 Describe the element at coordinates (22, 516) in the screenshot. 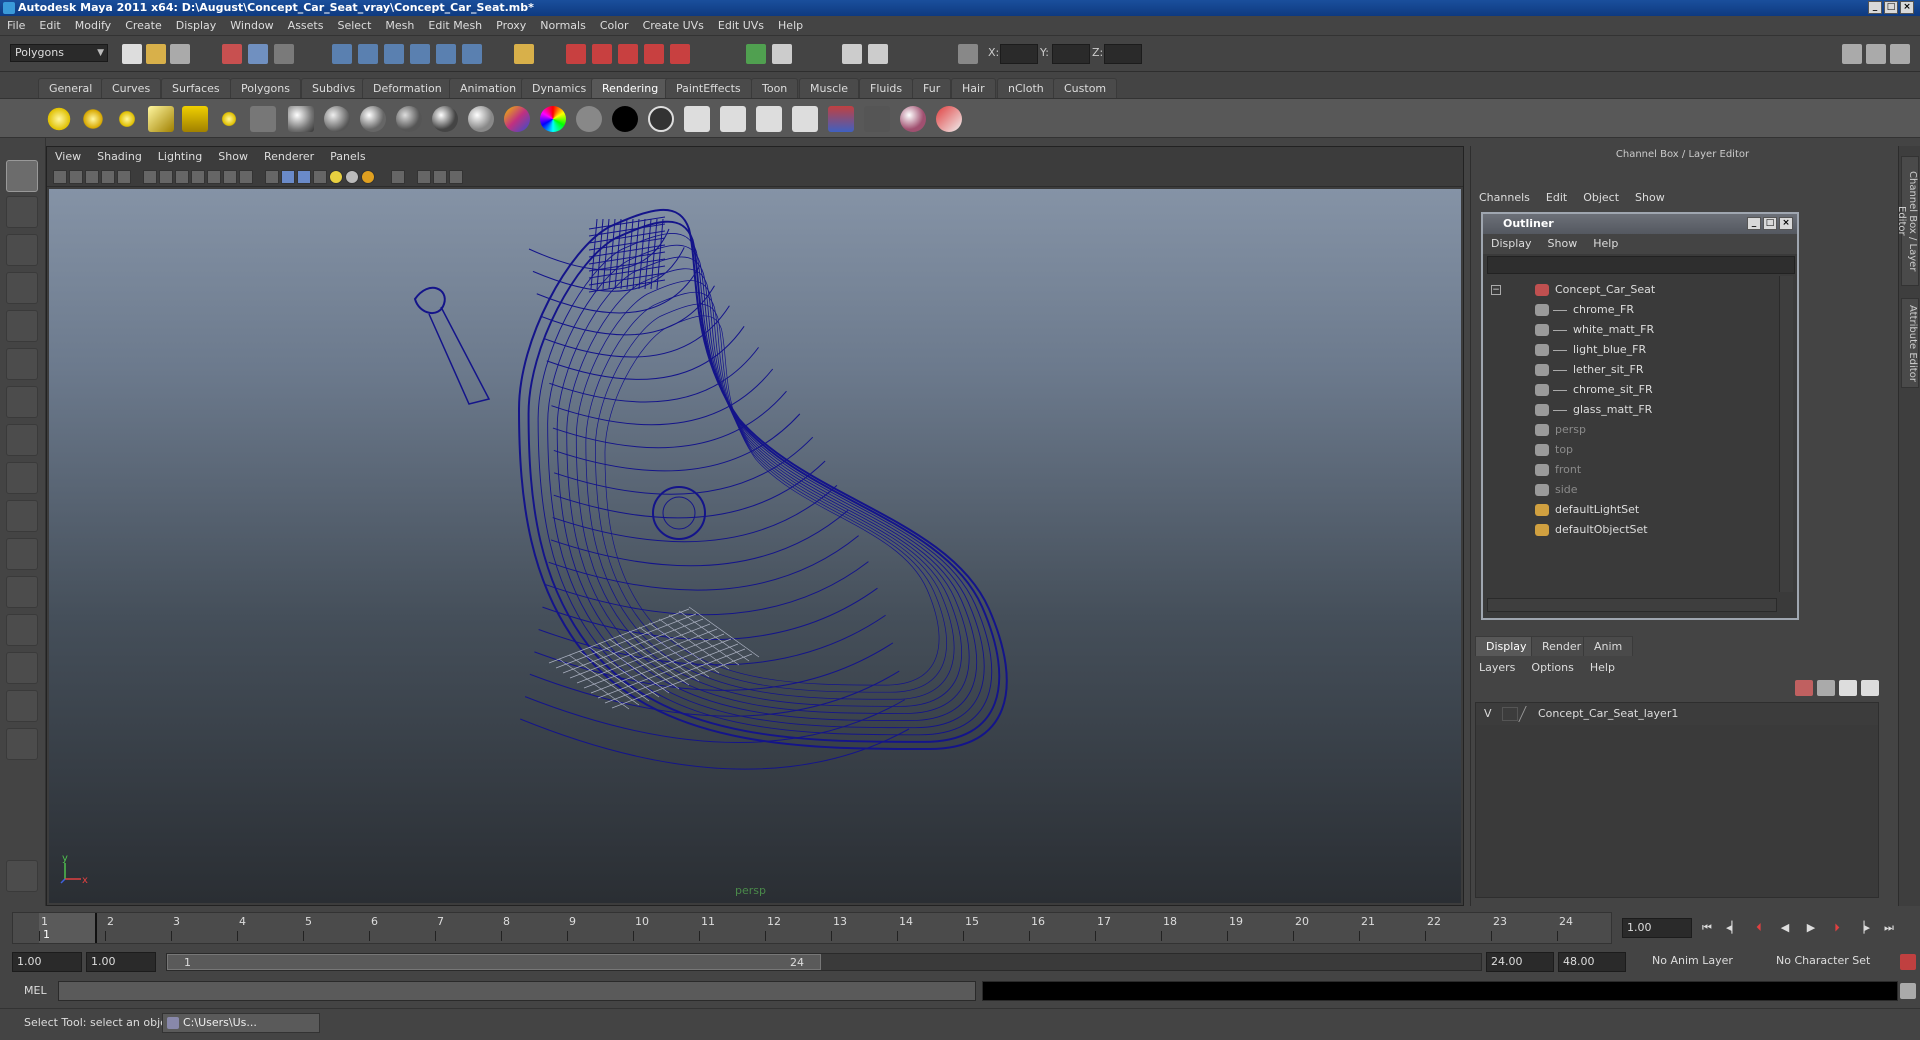

I see `last-tool-icon` at that location.